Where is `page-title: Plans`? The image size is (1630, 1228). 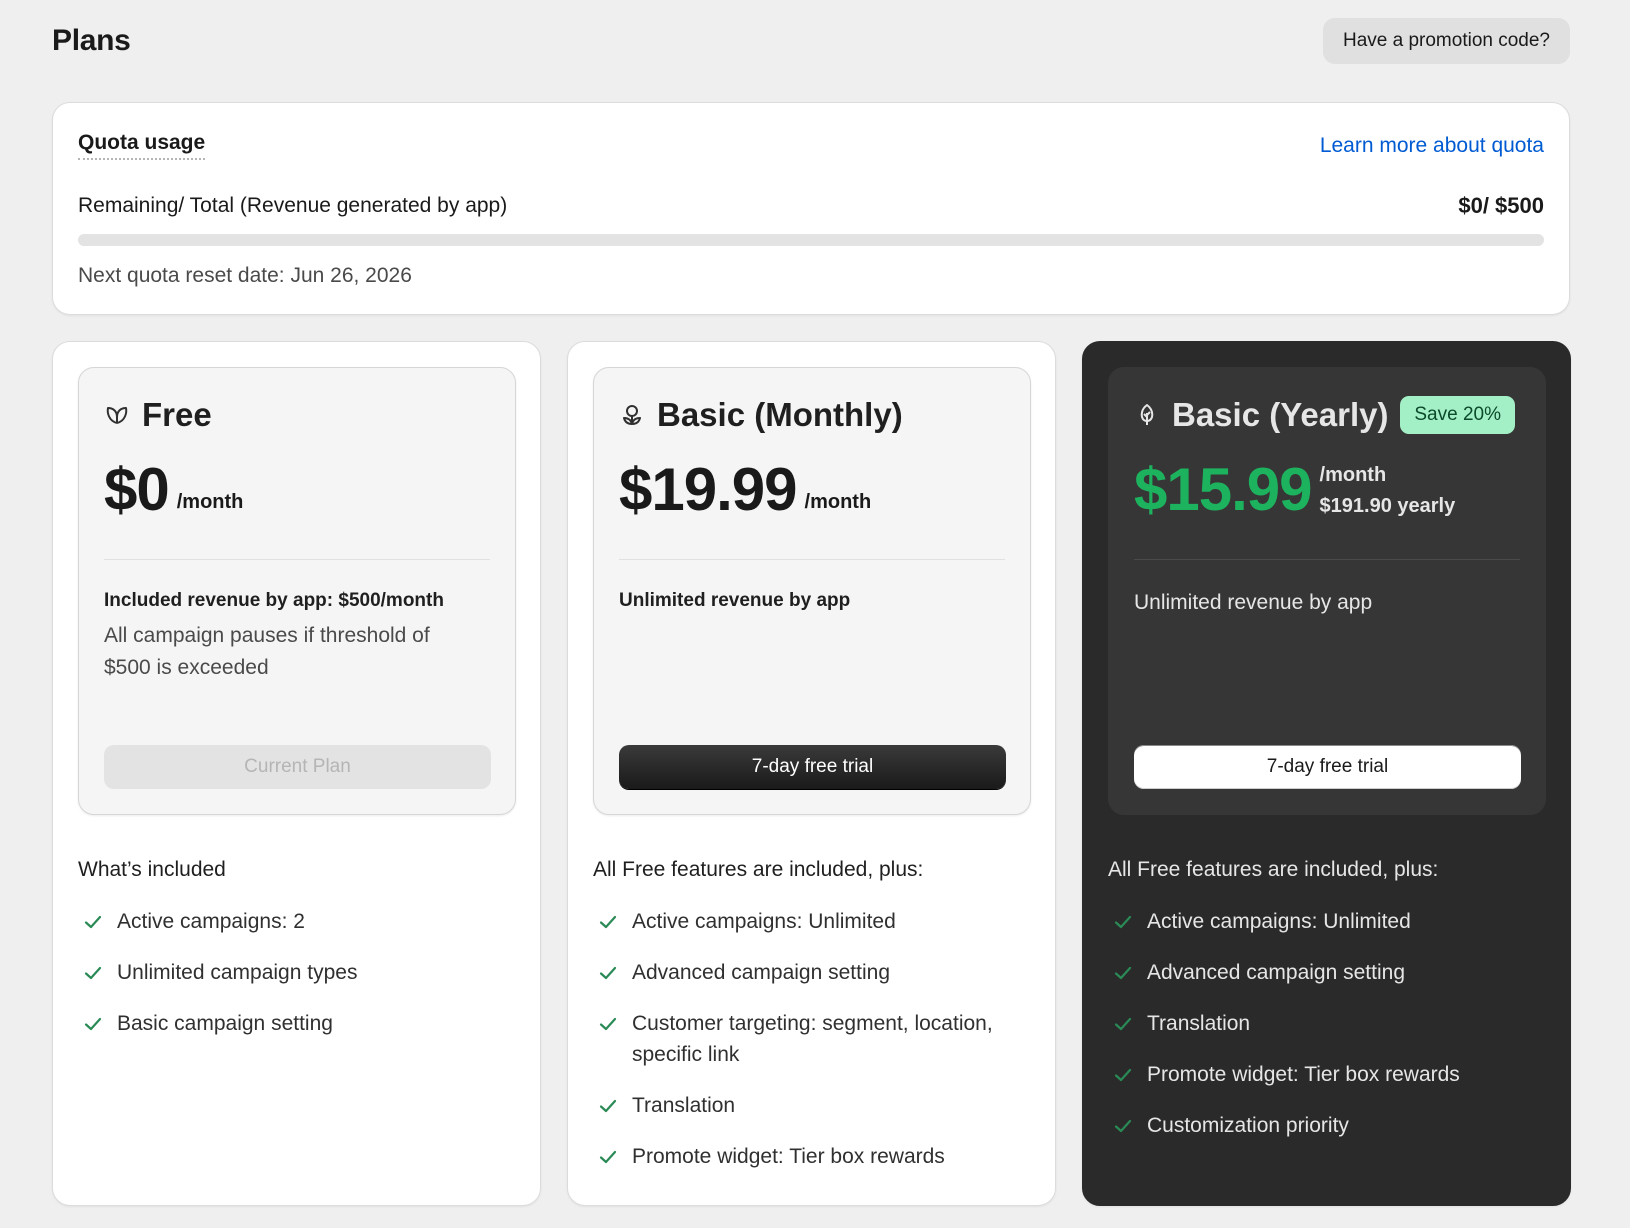 page-title: Plans is located at coordinates (91, 40).